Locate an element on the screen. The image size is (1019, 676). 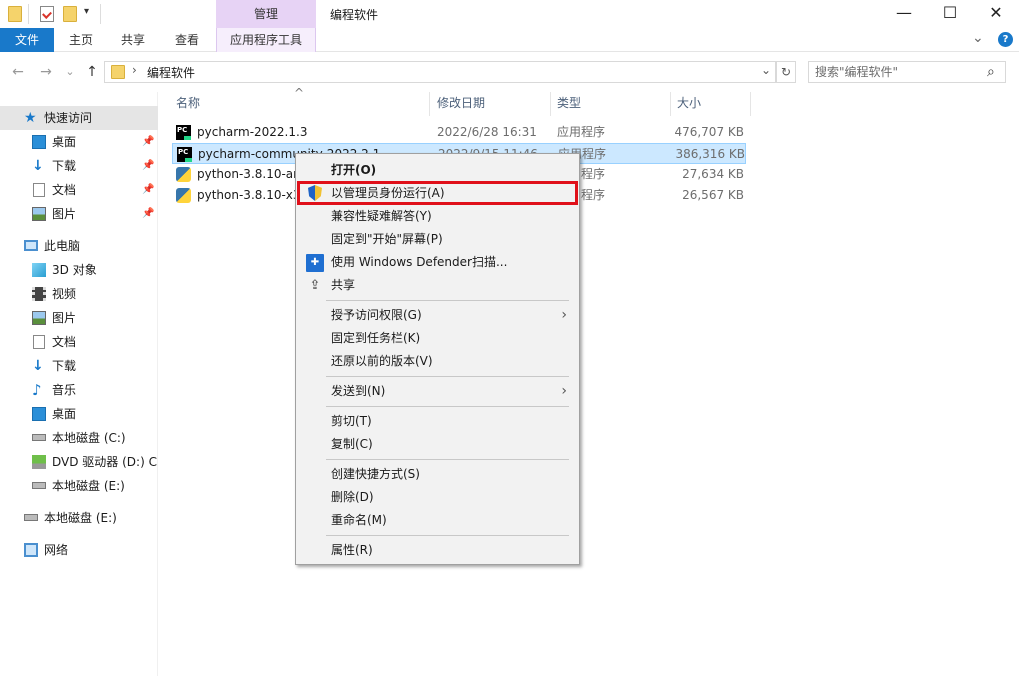
nav-label: 图片 is located at coordinates (64, 318).